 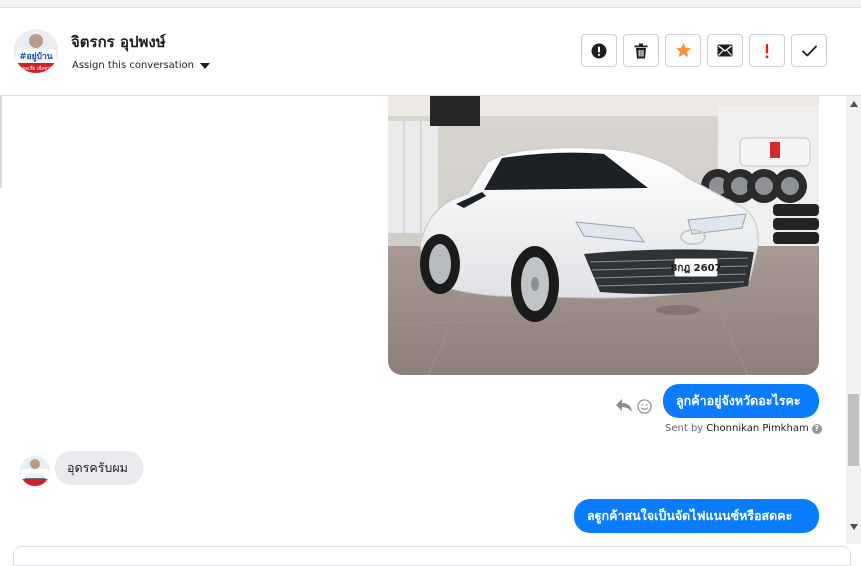 I want to click on assign-conversation-dropdown: Assign this conversation, so click(x=141, y=65).